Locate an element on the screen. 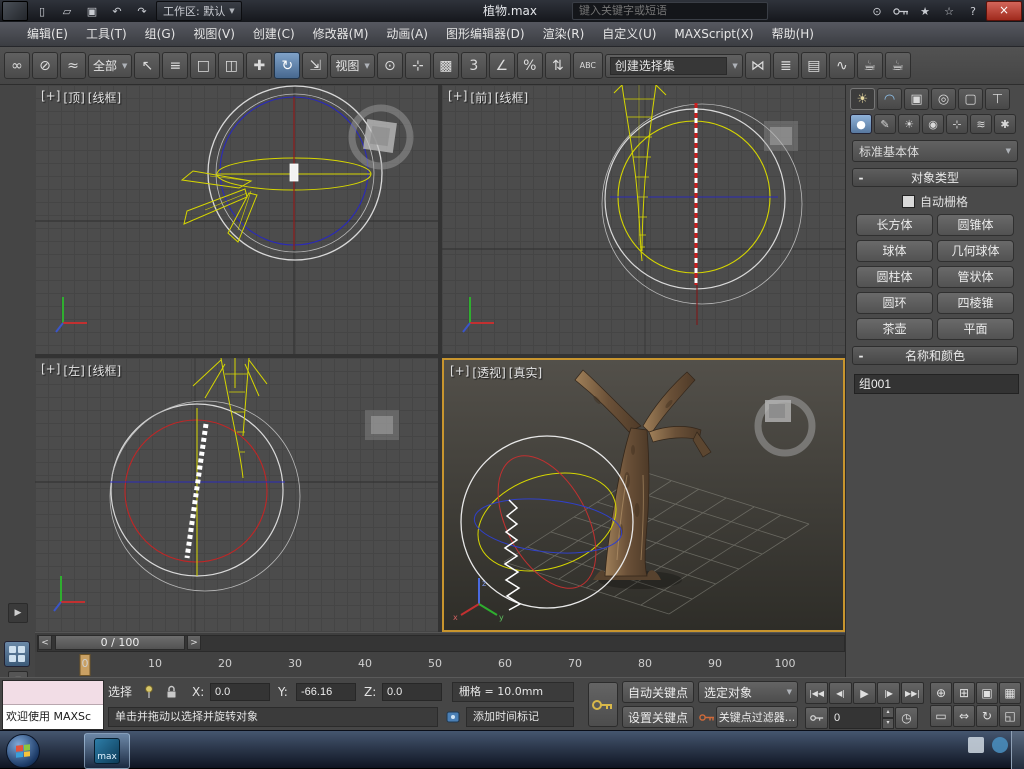 This screenshot has height=769, width=1024. box-button: 长方体 is located at coordinates (894, 225).